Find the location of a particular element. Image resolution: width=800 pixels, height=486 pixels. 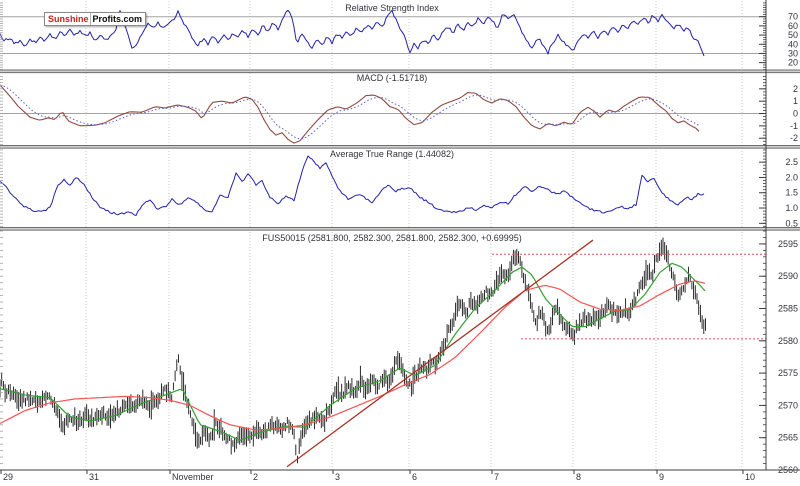

x-axis-label: 9 is located at coordinates (661, 477).